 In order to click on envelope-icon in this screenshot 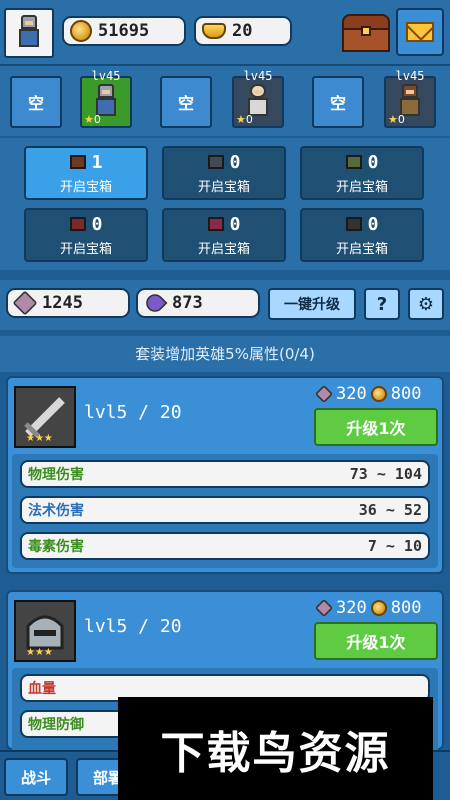, I will do `click(420, 32)`.